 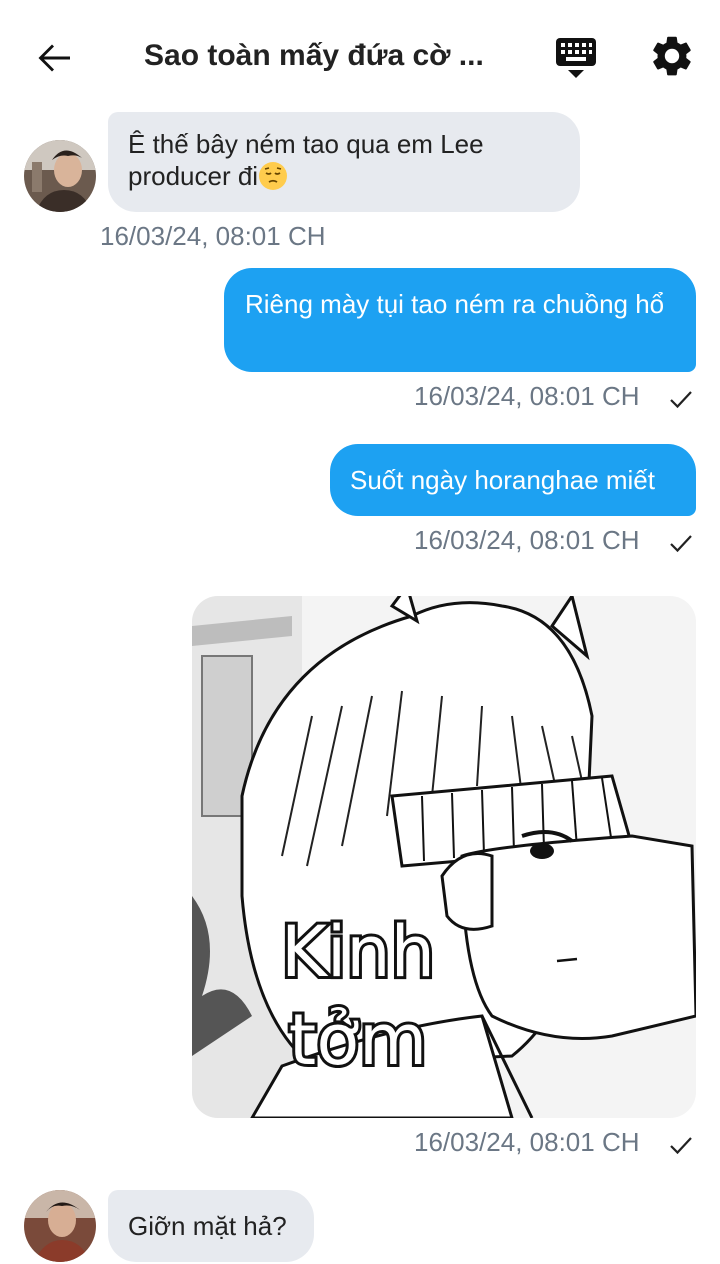 I want to click on image-caption-line2: tởm, so click(x=358, y=1040).